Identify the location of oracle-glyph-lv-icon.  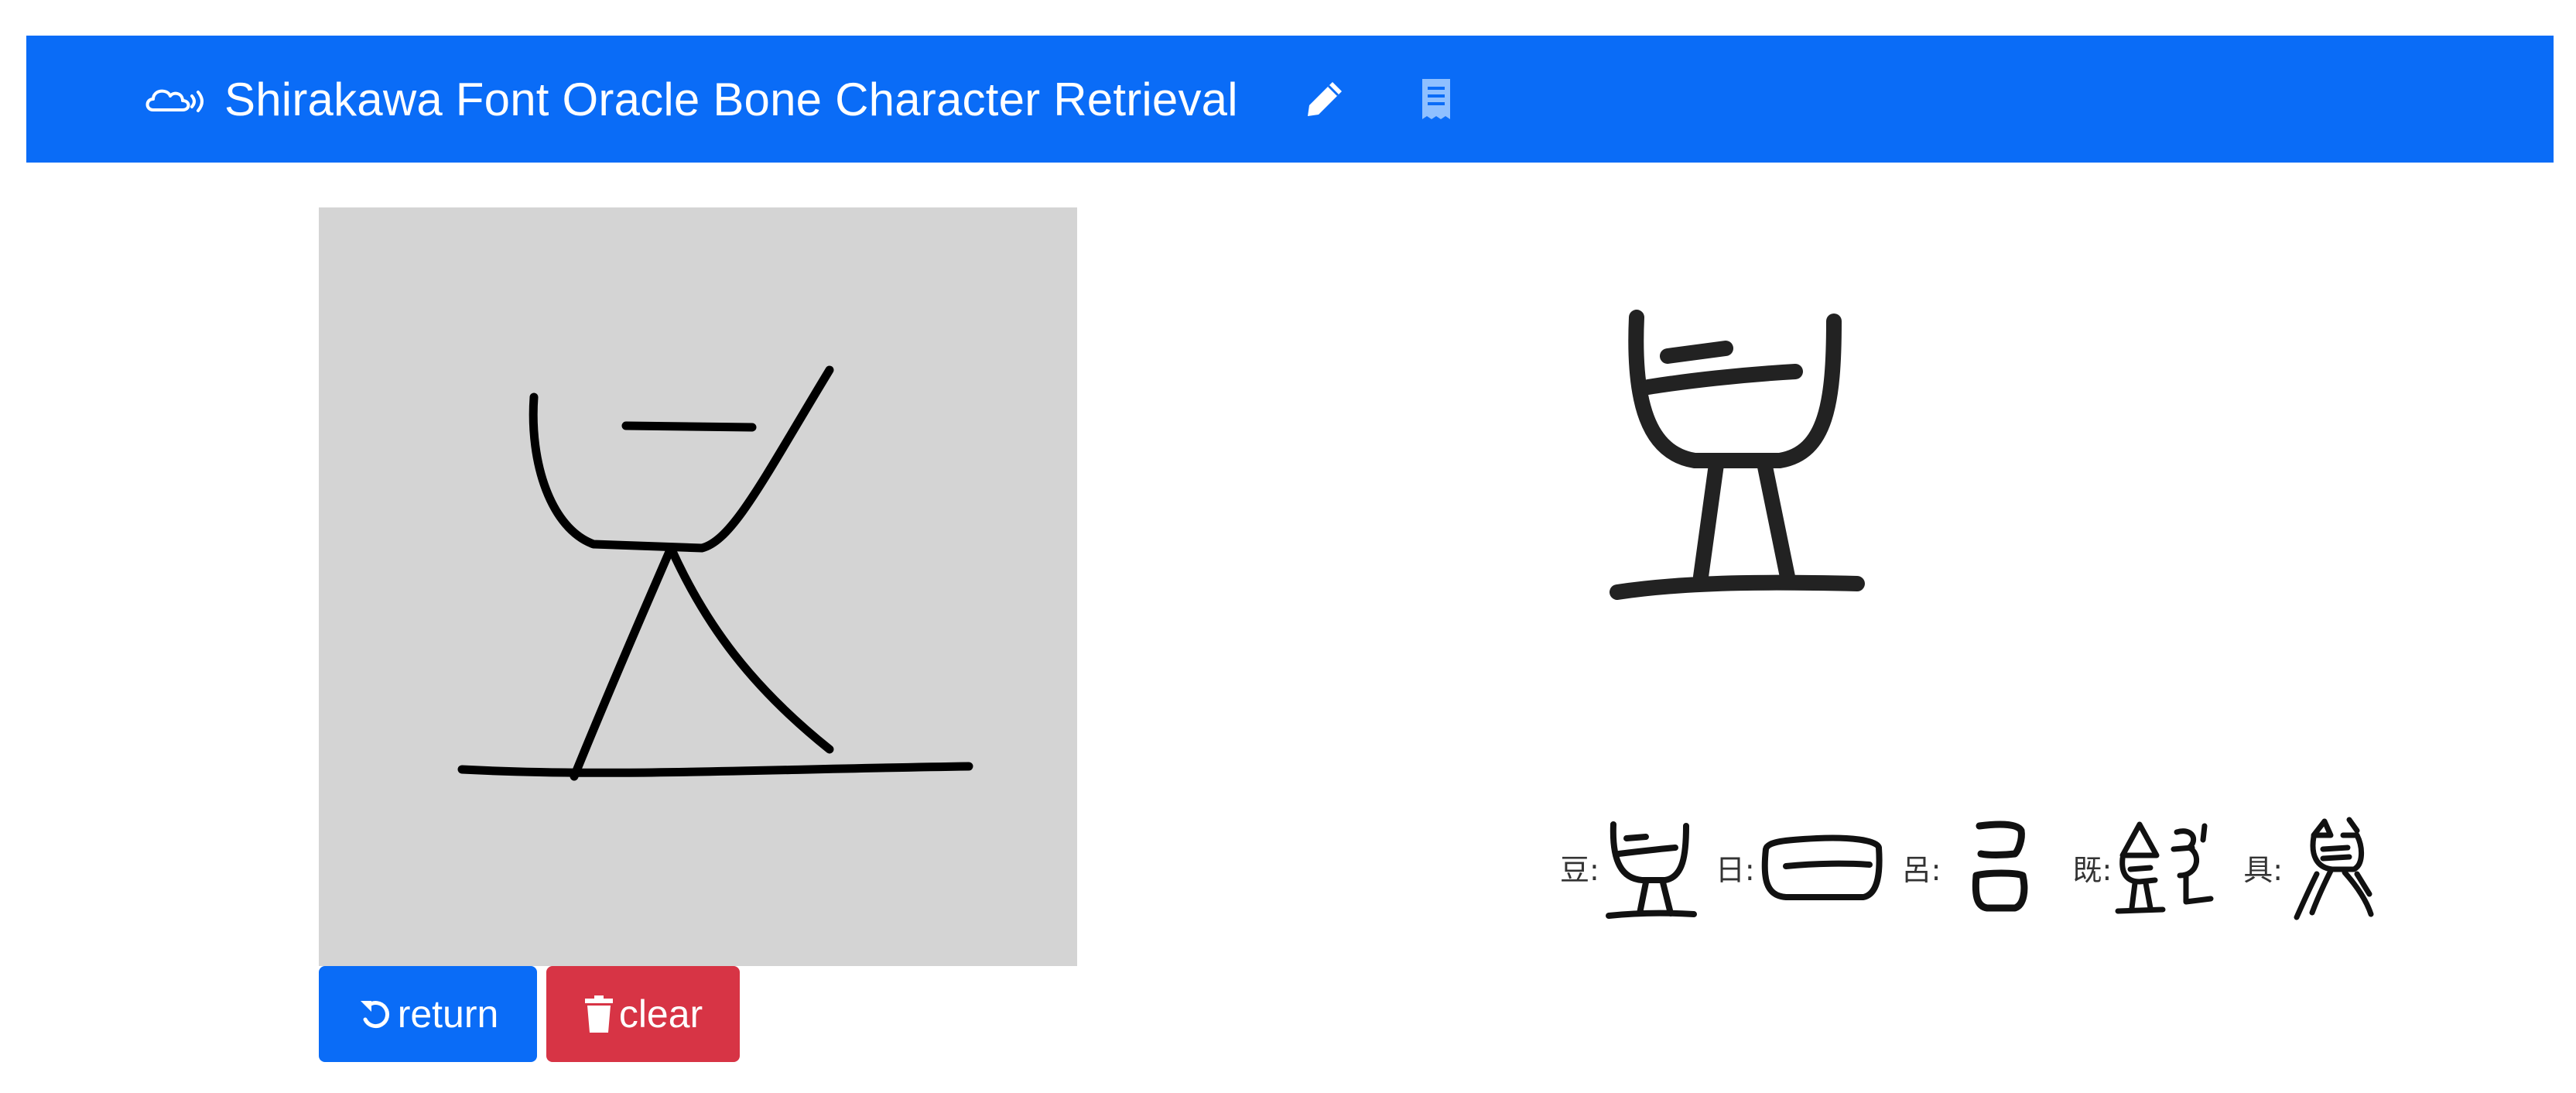
(2000, 866).